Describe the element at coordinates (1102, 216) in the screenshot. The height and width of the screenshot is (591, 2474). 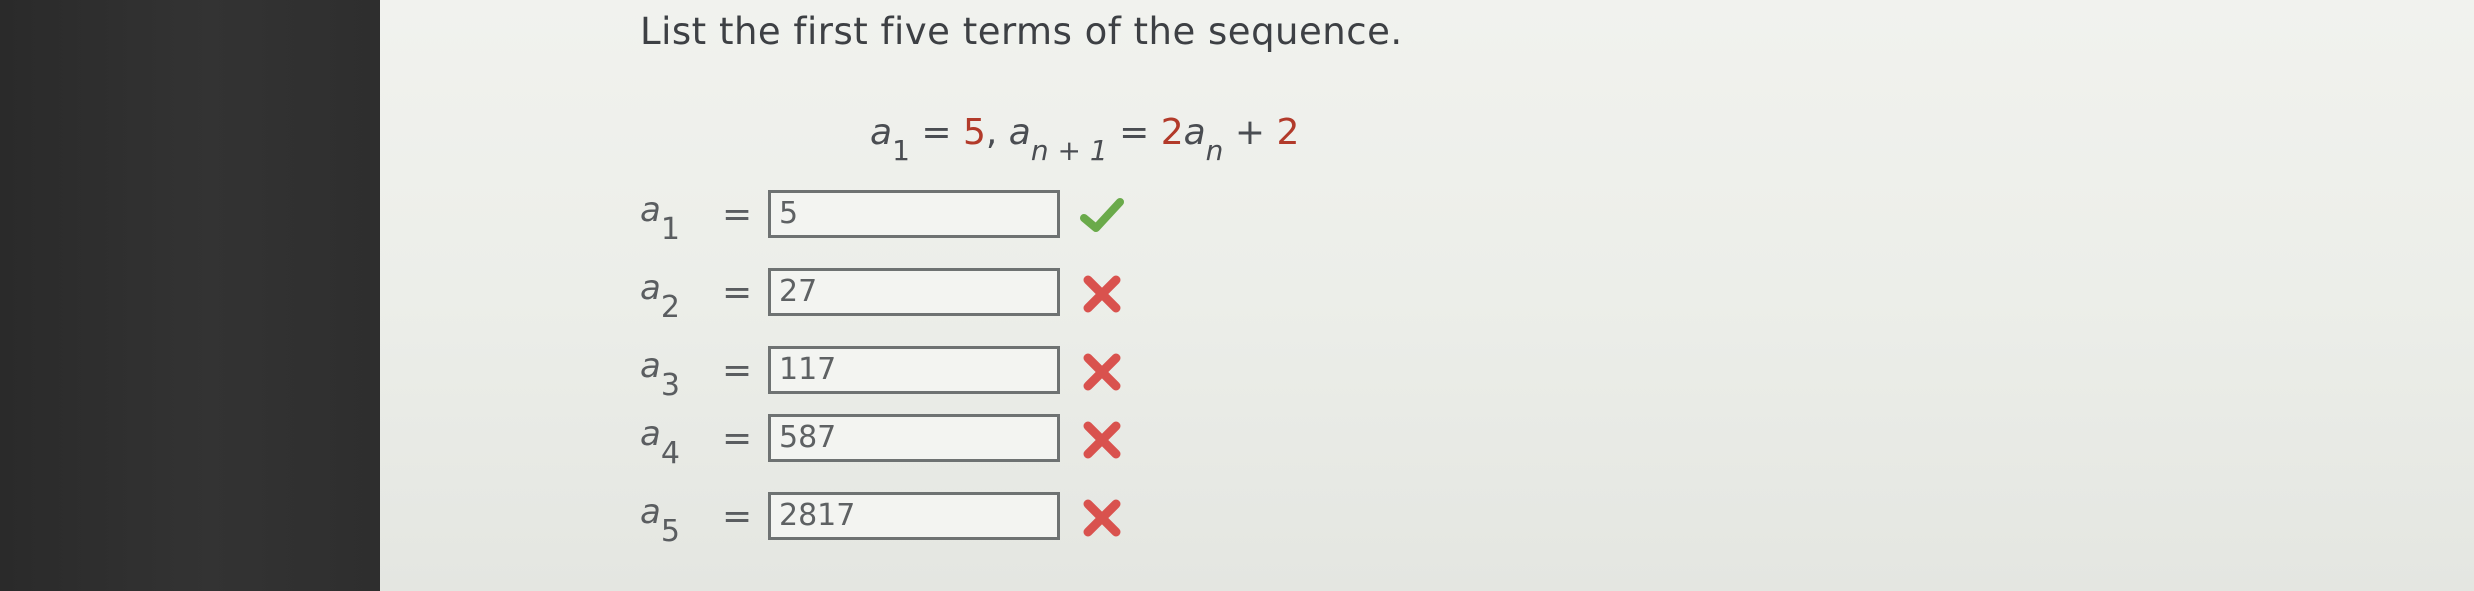
I see `check-icon` at that location.